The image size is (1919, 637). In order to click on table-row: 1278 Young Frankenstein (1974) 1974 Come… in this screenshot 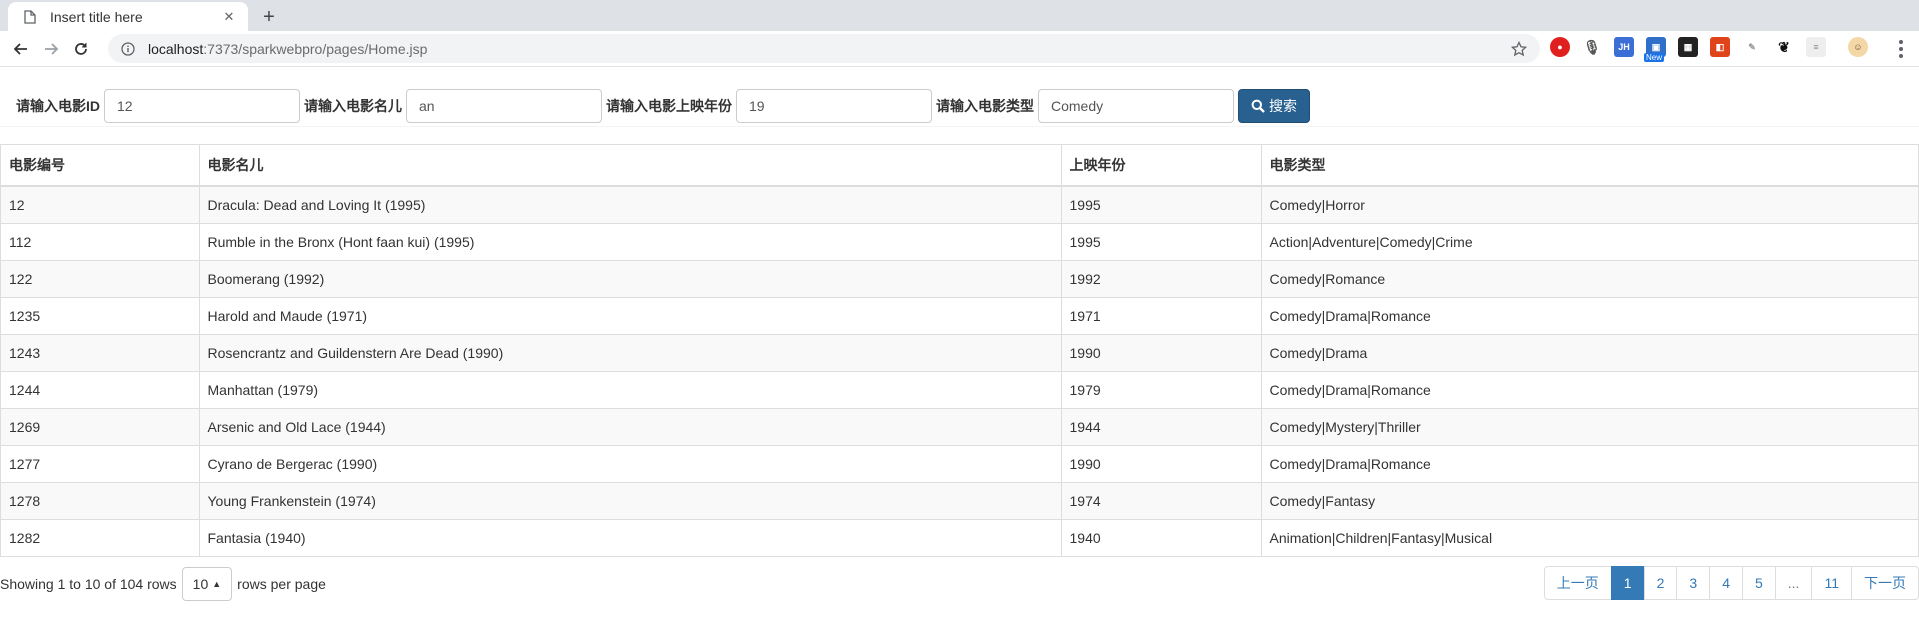, I will do `click(959, 500)`.